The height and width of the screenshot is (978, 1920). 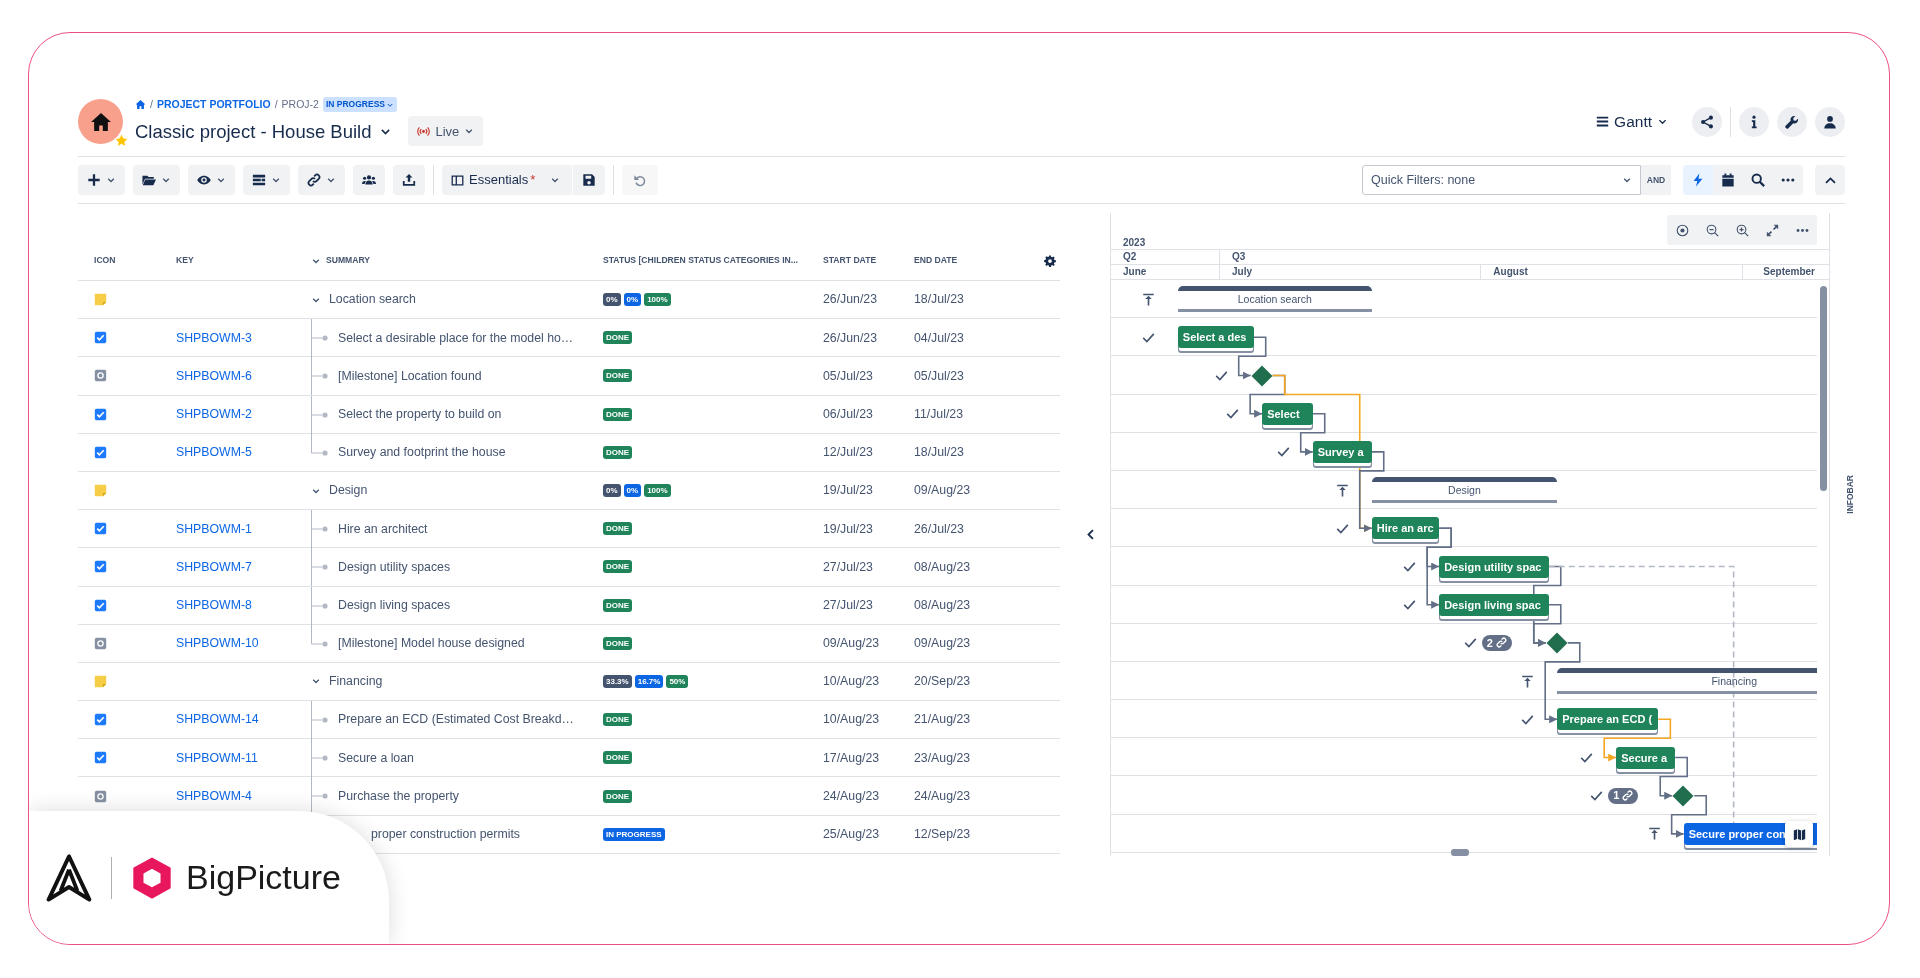 What do you see at coordinates (942, 567) in the screenshot?
I see `end-date: 08/Aug/23` at bounding box center [942, 567].